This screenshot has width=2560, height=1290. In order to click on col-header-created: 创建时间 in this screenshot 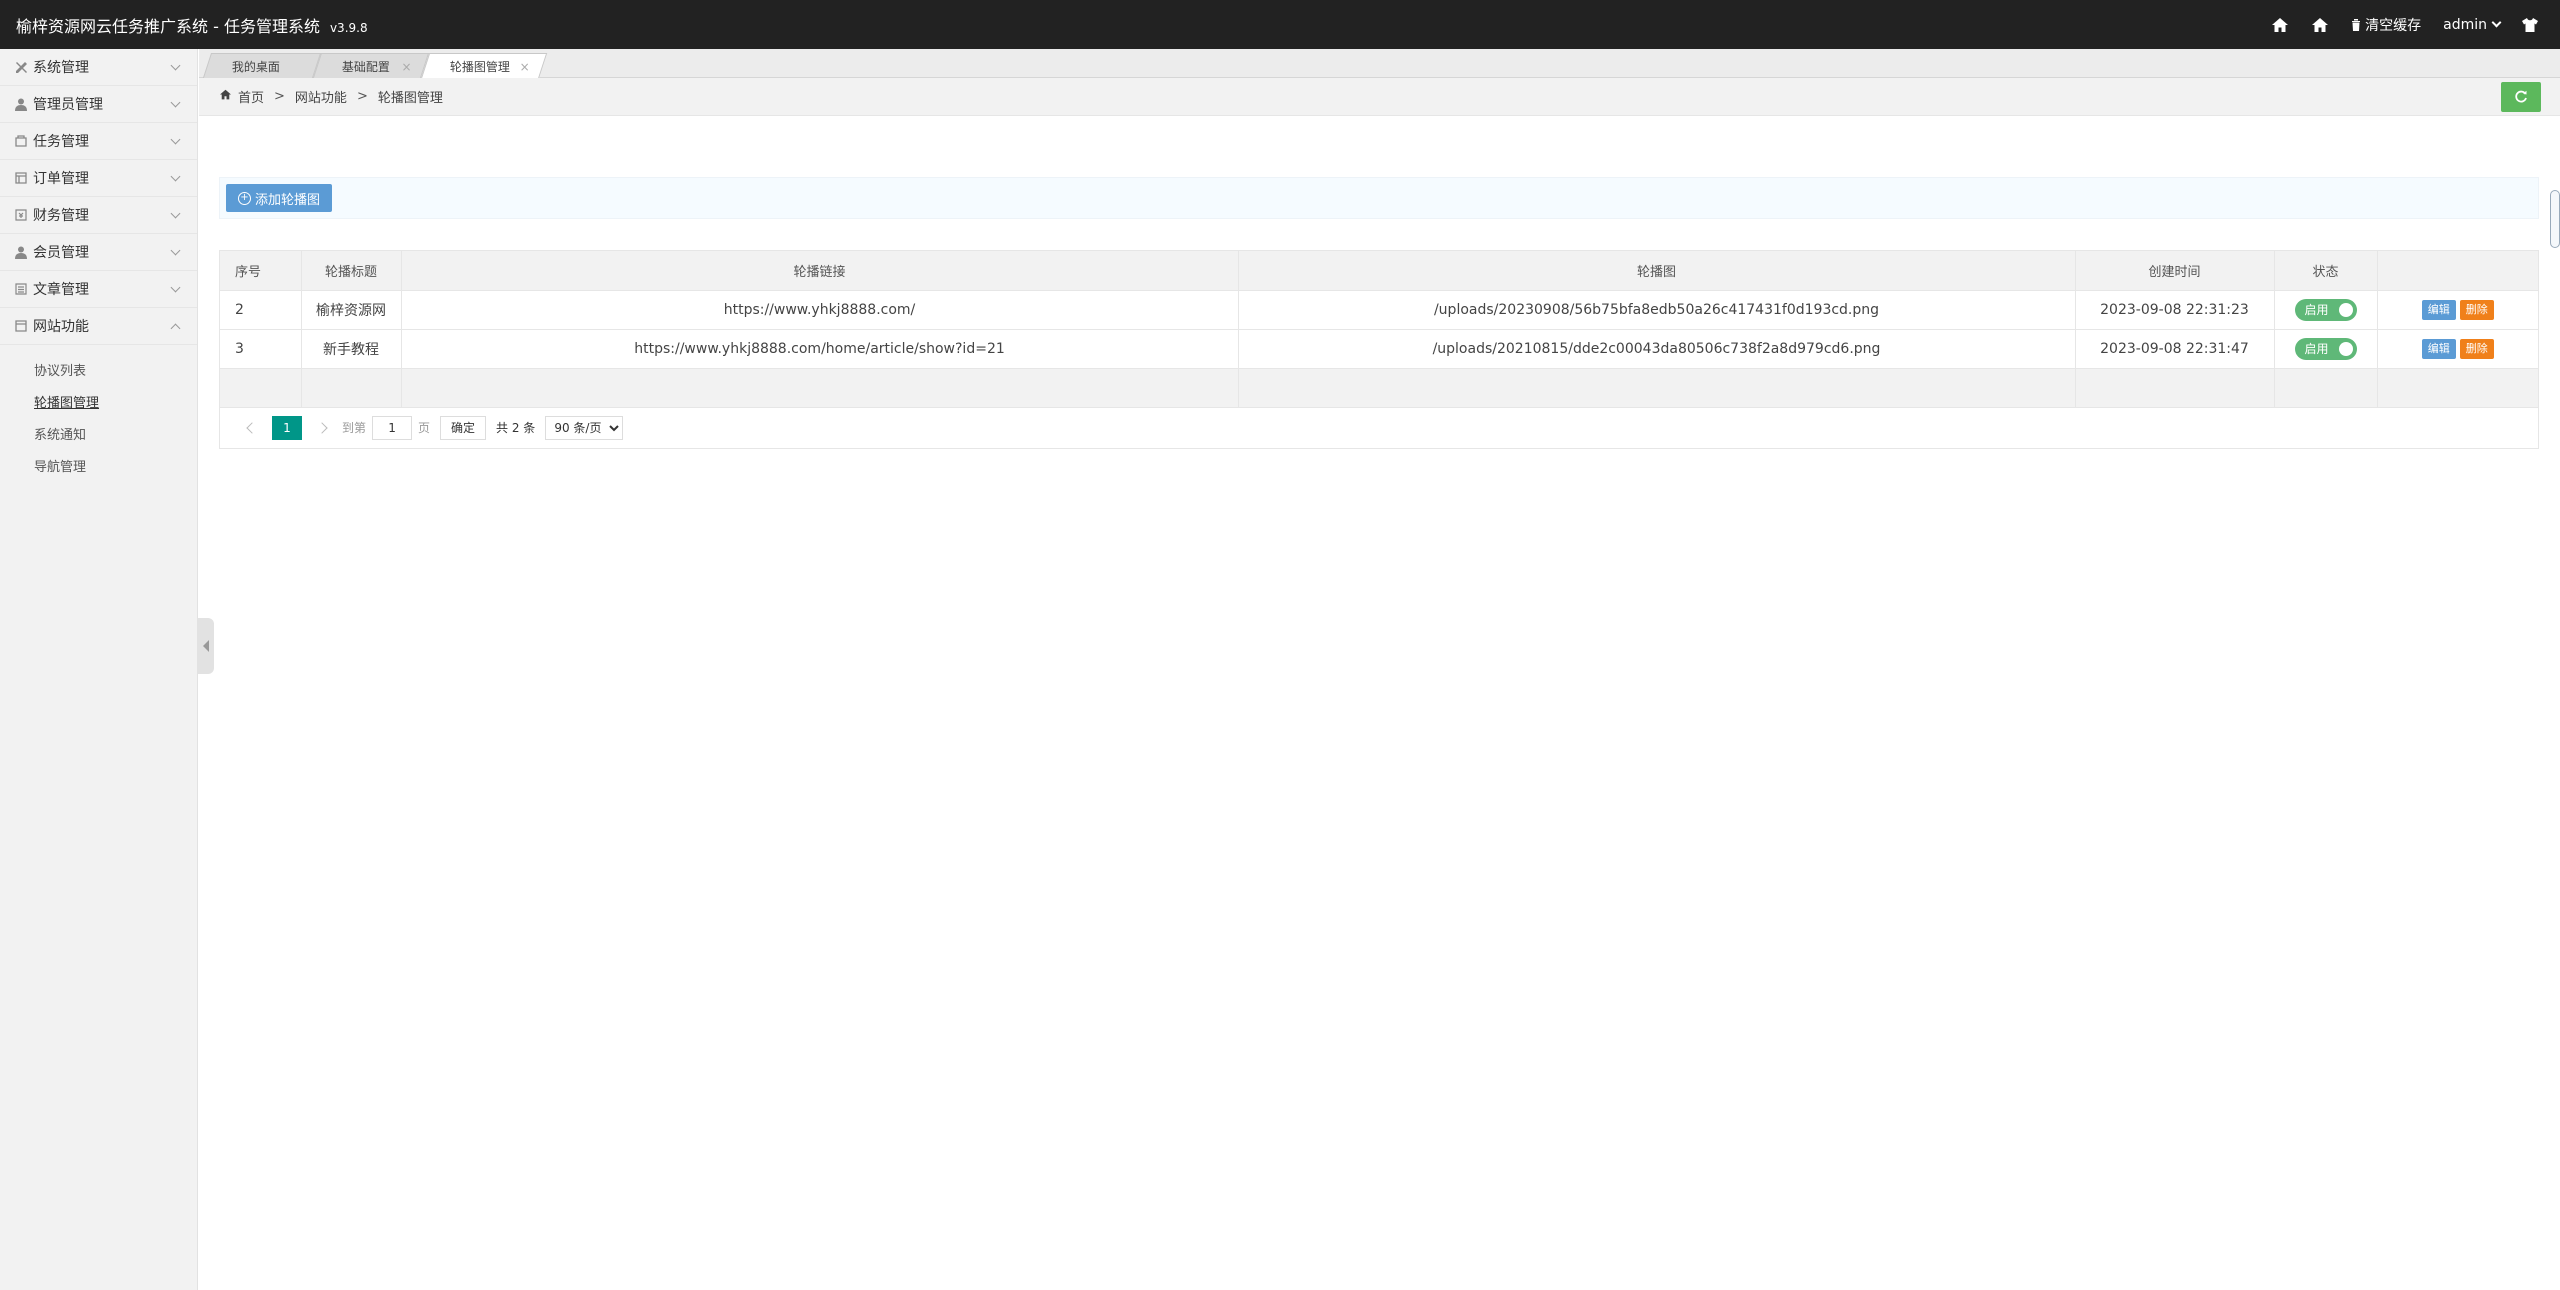, I will do `click(2175, 271)`.